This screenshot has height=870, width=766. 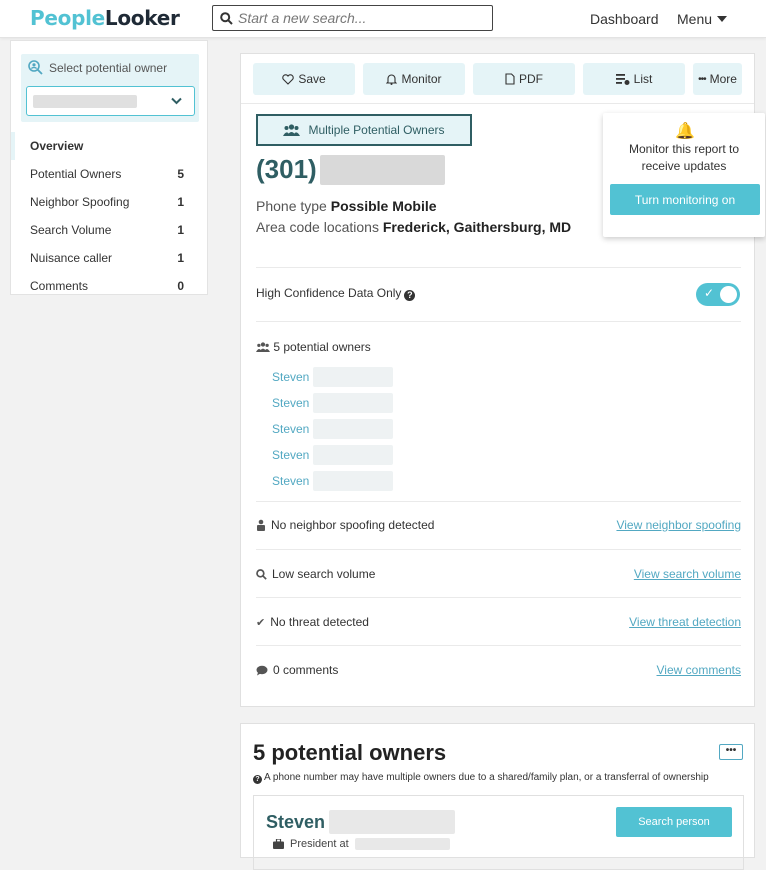 I want to click on count-badge: 0, so click(x=180, y=286).